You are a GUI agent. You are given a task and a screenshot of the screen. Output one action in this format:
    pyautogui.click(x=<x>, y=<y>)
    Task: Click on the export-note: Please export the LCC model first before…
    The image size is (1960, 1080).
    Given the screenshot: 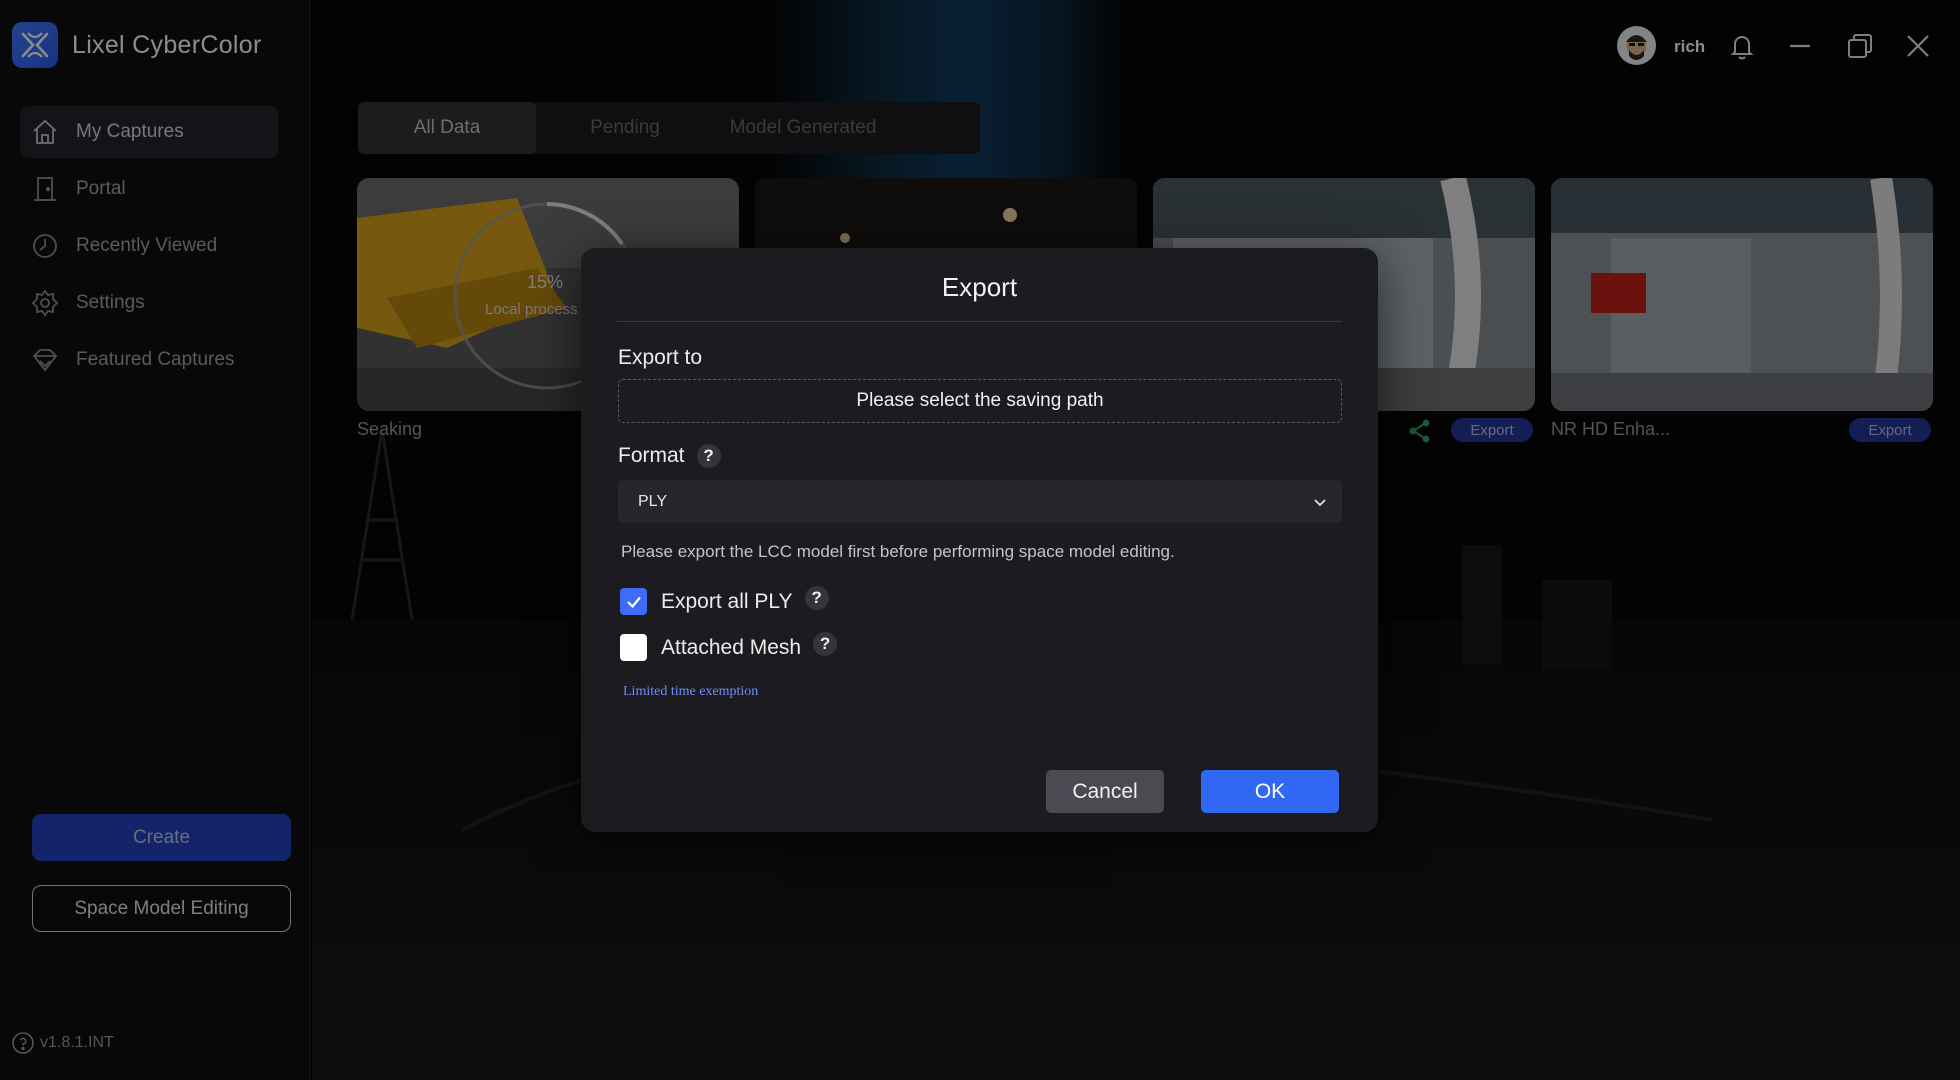 What is the action you would take?
    pyautogui.click(x=898, y=551)
    